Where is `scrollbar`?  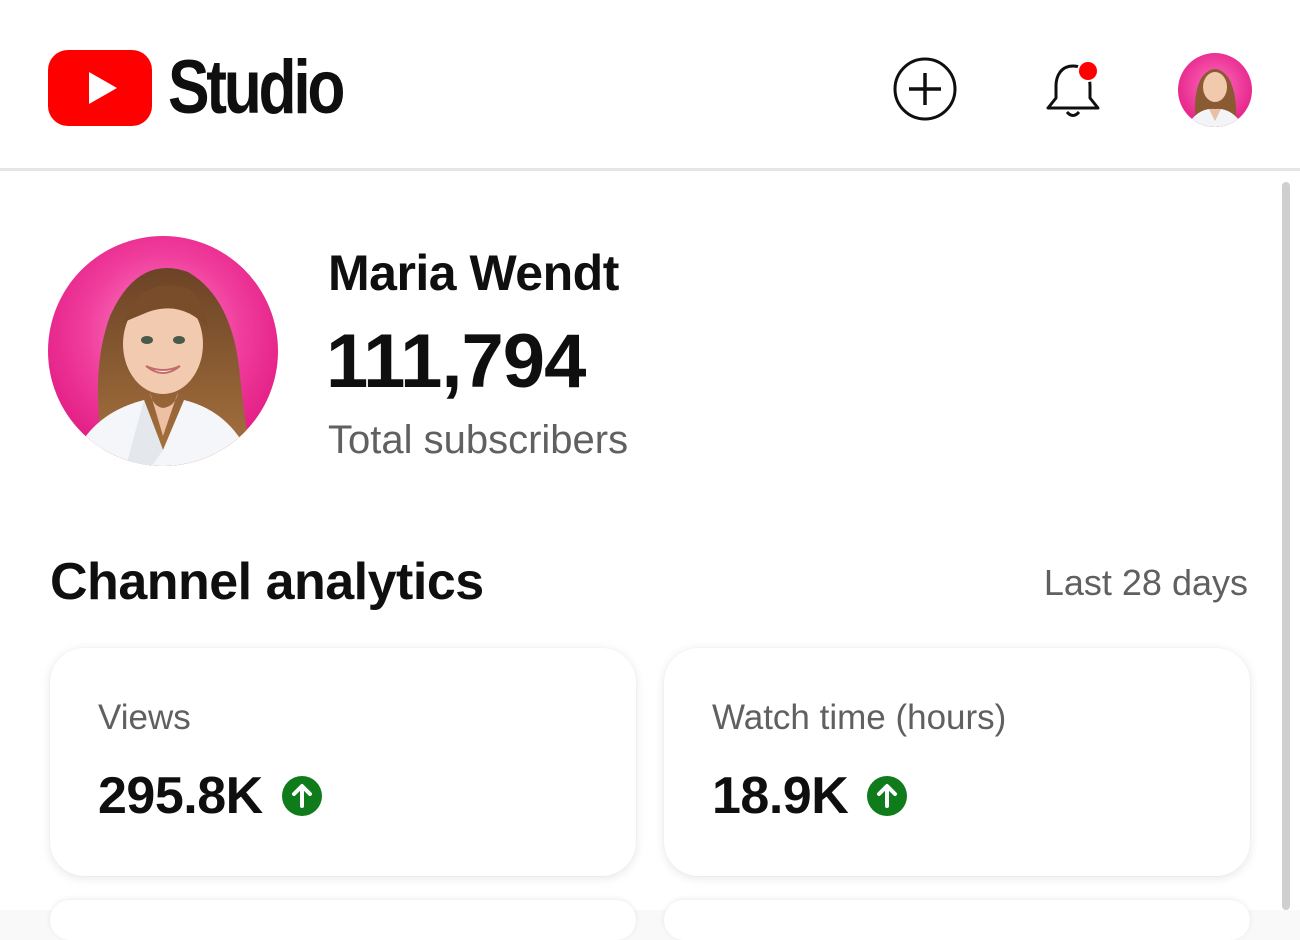 scrollbar is located at coordinates (1286, 546).